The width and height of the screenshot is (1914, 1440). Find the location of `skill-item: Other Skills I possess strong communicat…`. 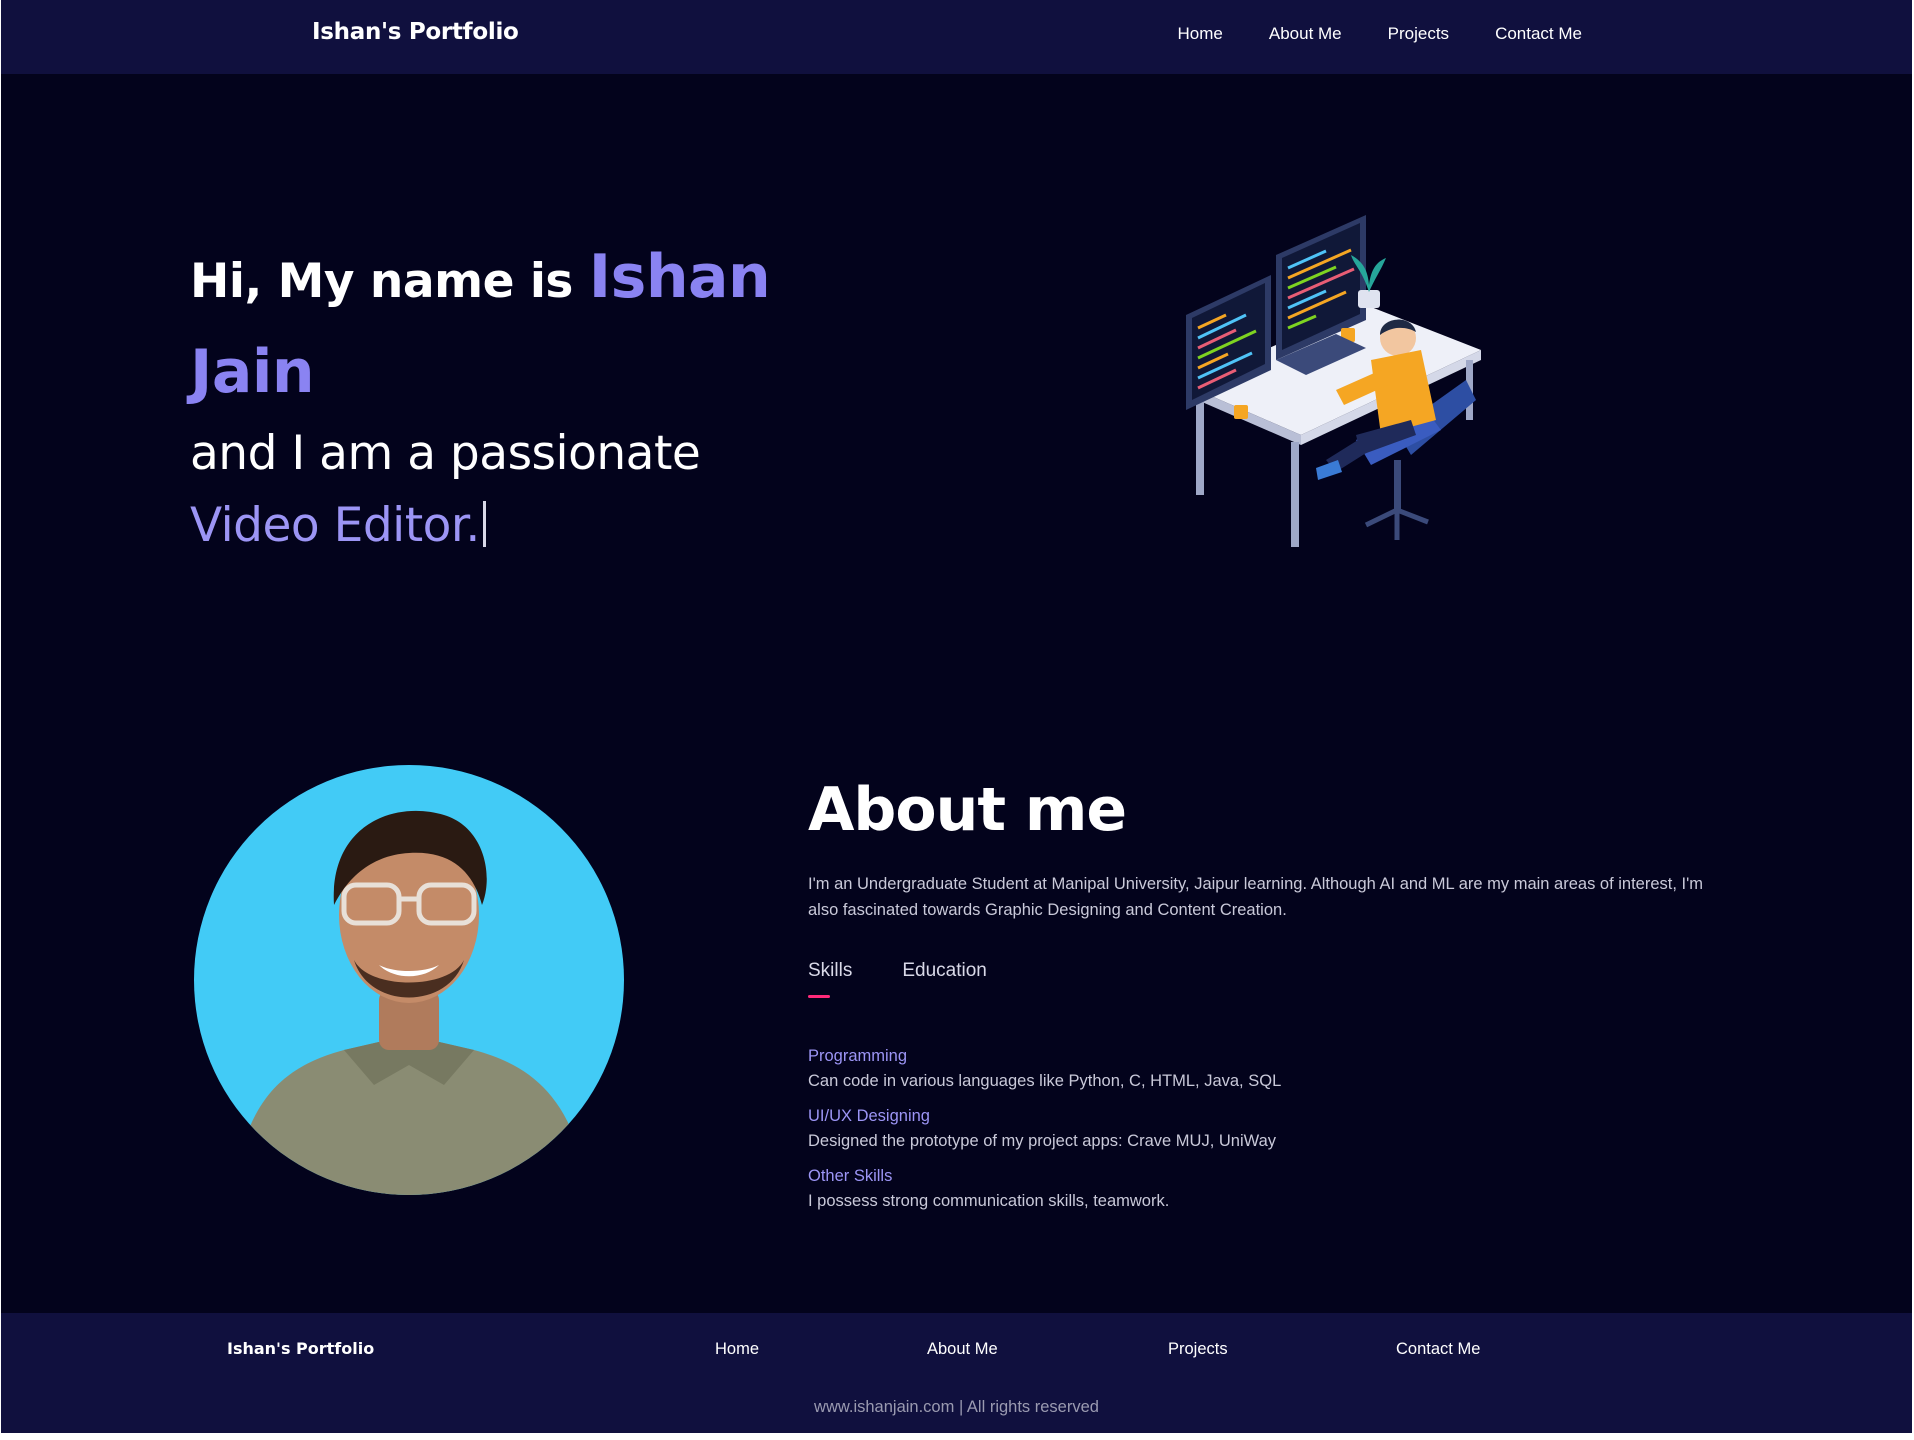

skill-item: Other Skills I possess strong communicat… is located at coordinates (1258, 1189).